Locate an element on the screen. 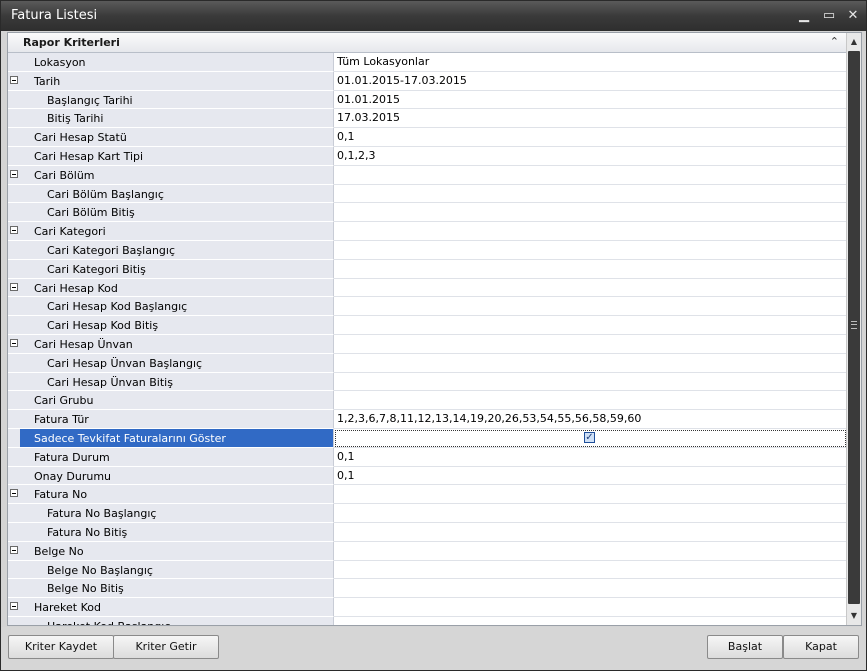 The image size is (867, 671). property-row: Cari Hesap Kod is located at coordinates (427, 288).